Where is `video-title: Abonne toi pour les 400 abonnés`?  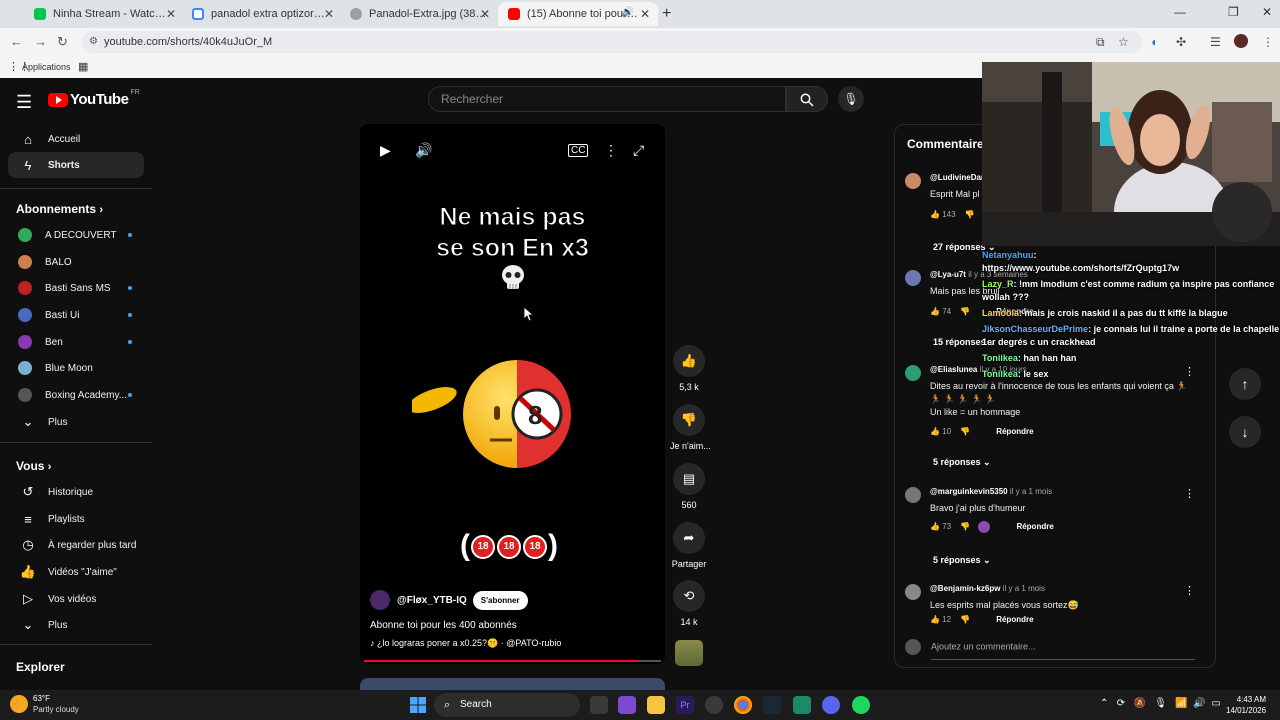 video-title: Abonne toi pour les 400 abonnés is located at coordinates (443, 625).